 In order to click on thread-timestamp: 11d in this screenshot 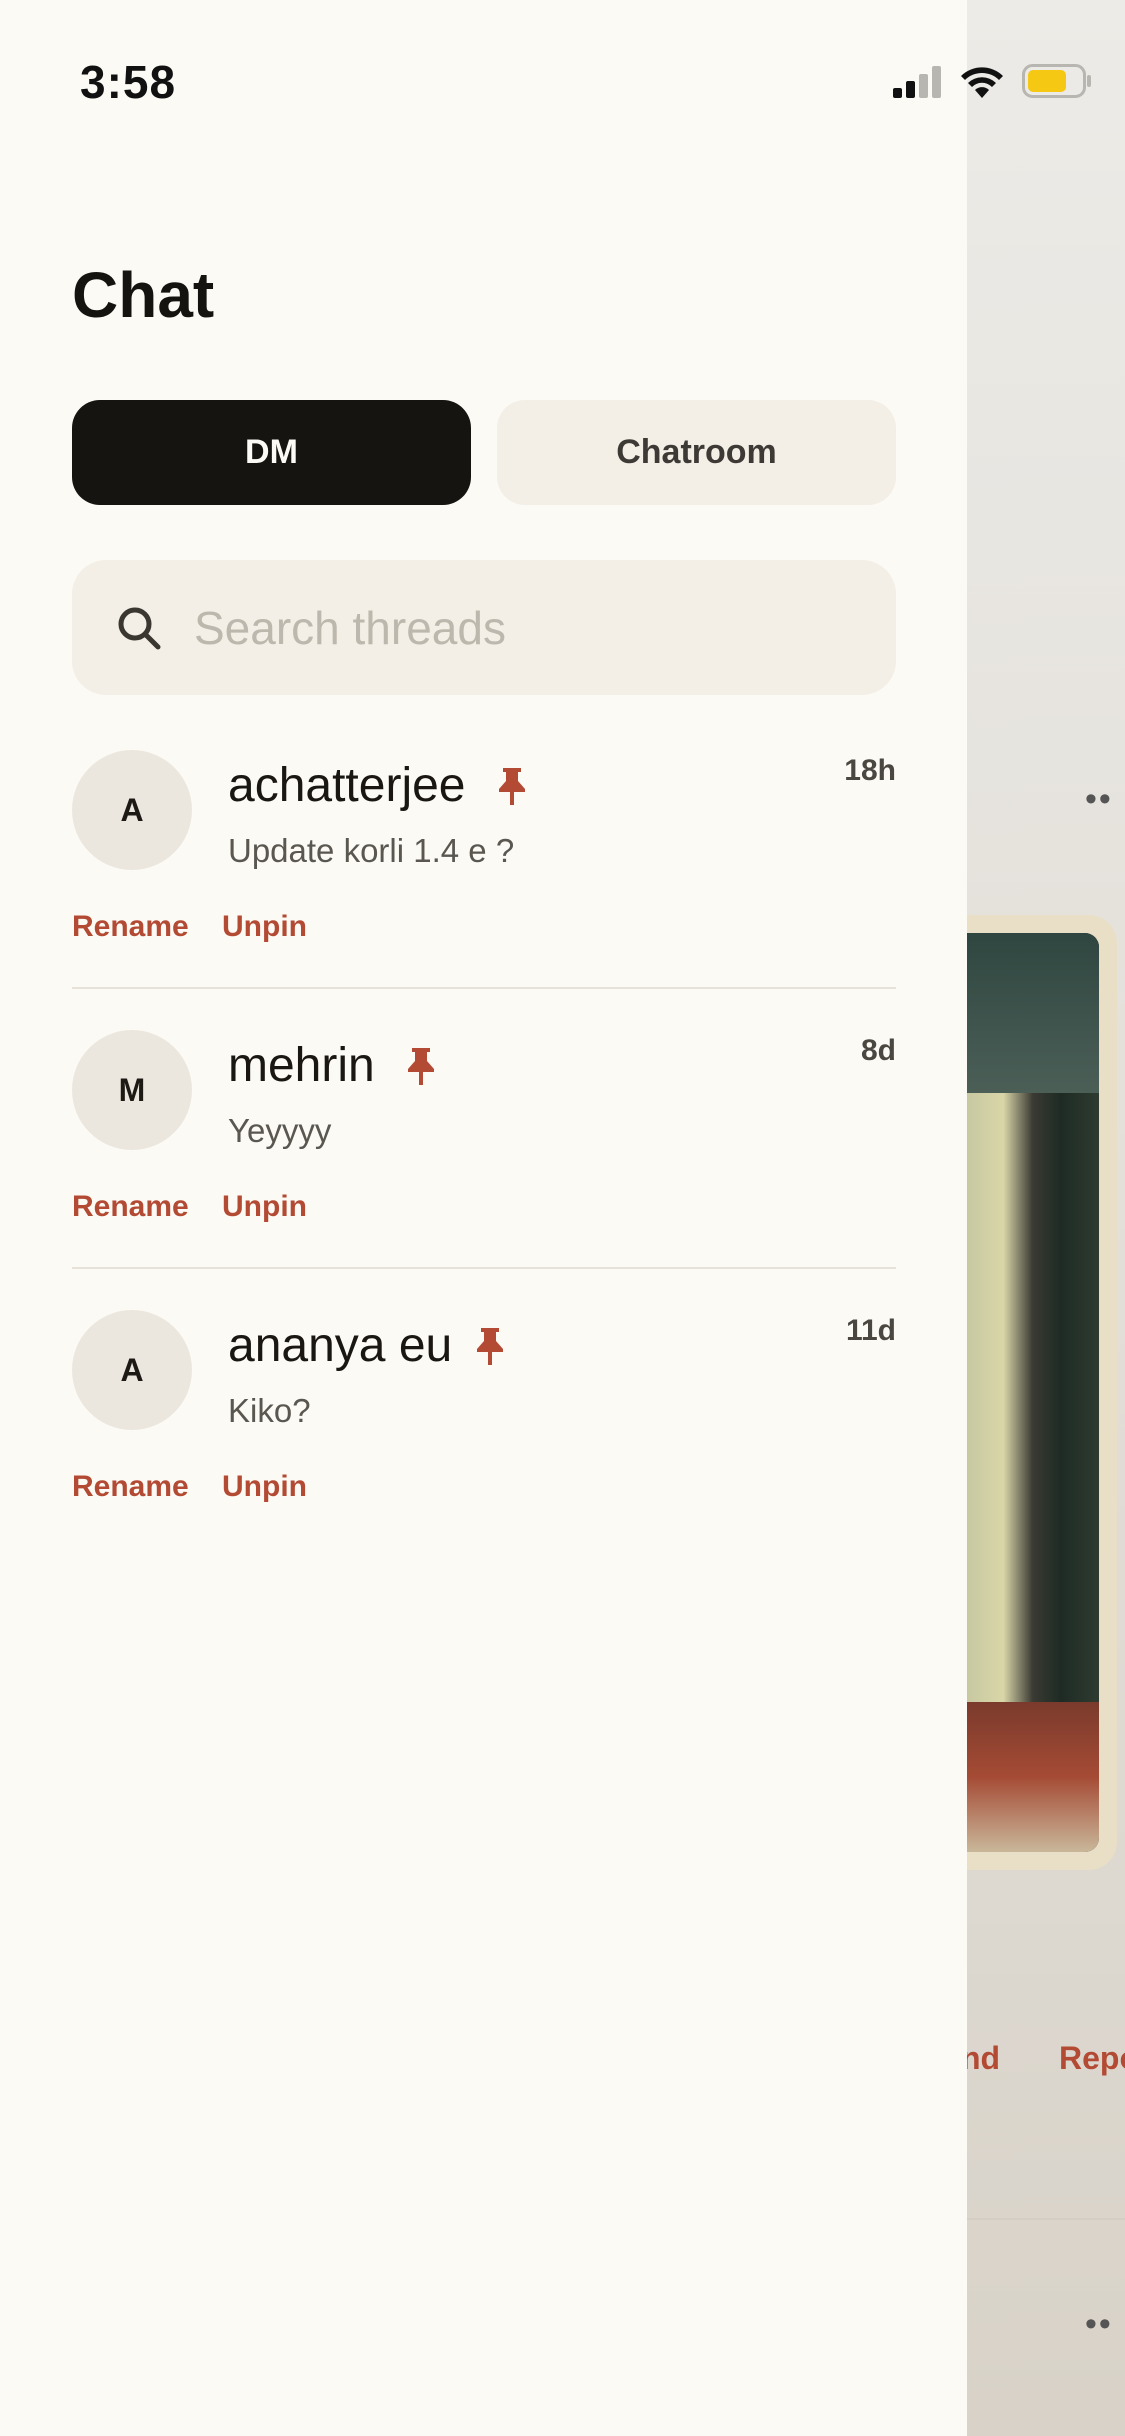, I will do `click(870, 1330)`.